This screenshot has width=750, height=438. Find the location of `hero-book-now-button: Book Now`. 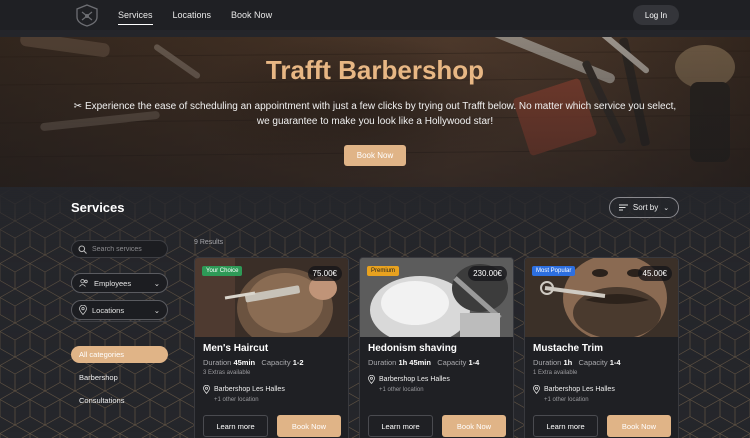

hero-book-now-button: Book Now is located at coordinates (375, 155).